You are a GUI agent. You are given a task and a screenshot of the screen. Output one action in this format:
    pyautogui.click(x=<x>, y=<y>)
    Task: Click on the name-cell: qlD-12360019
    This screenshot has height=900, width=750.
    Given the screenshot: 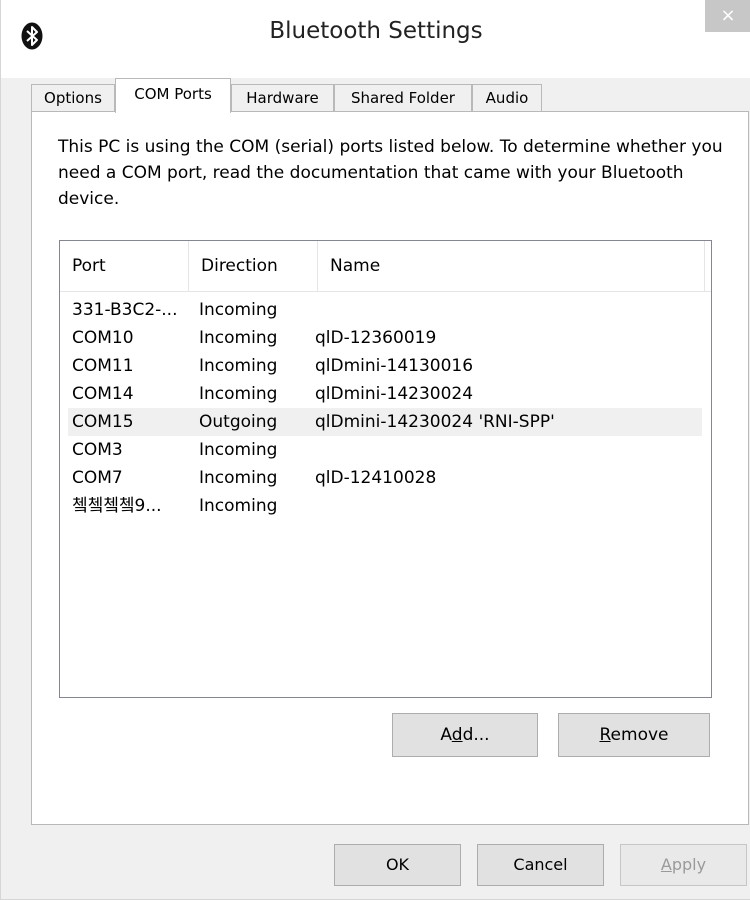 What is the action you would take?
    pyautogui.click(x=376, y=338)
    